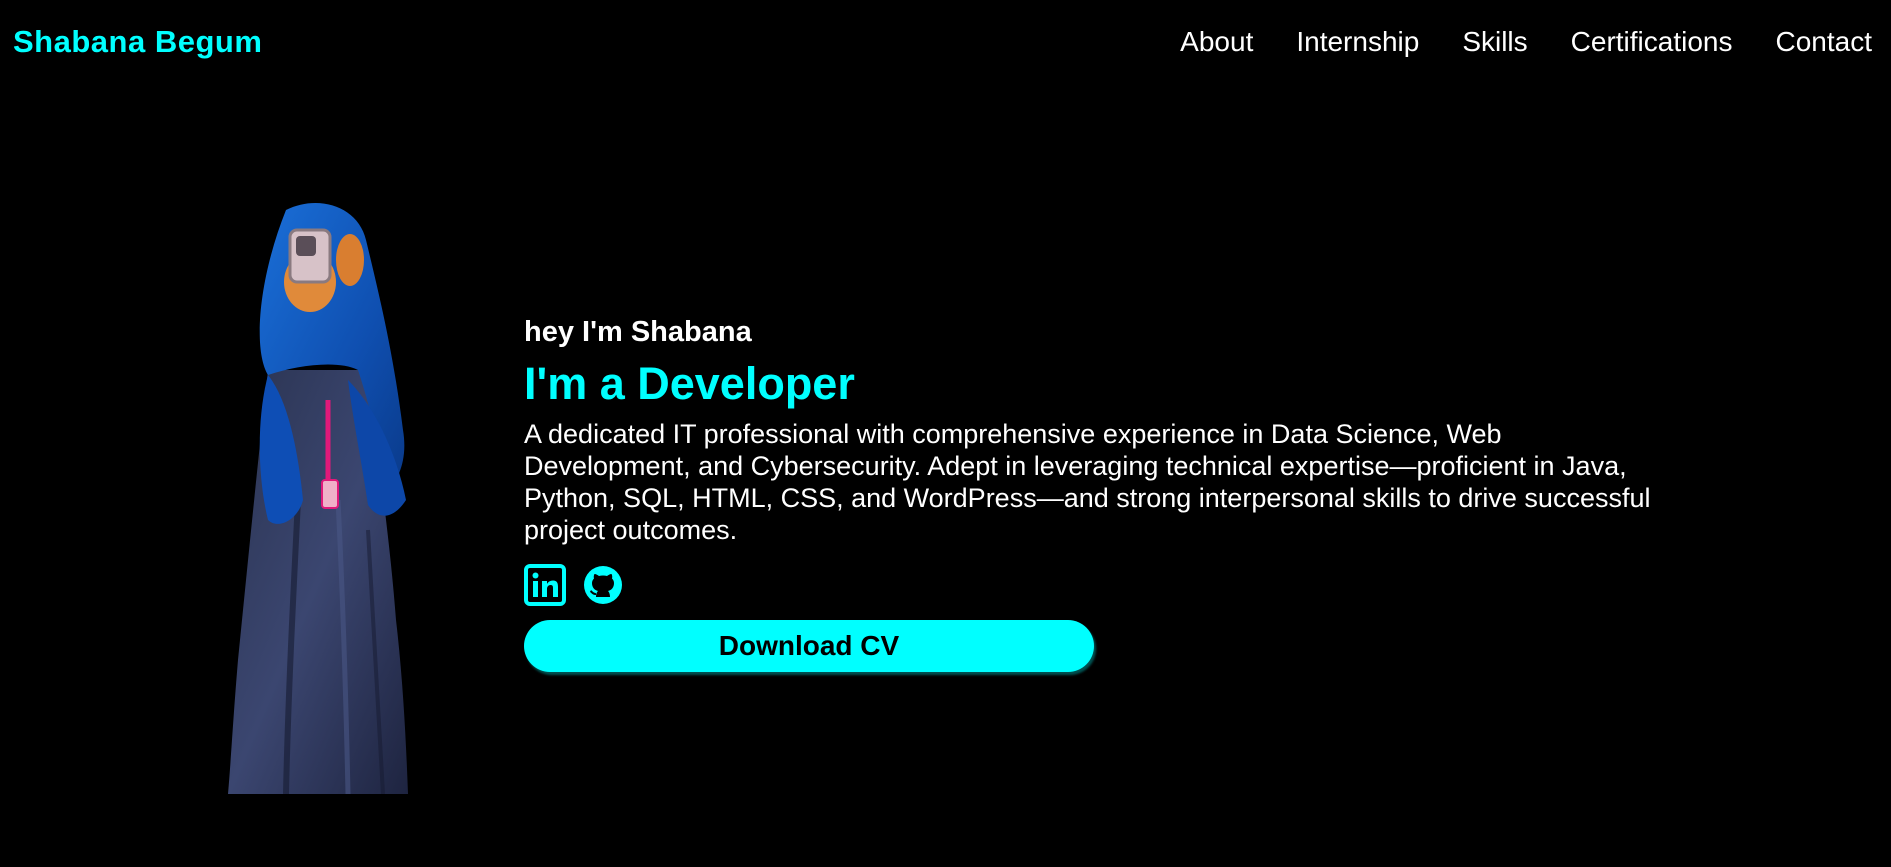 Image resolution: width=1891 pixels, height=867 pixels. Describe the element at coordinates (1494, 42) in the screenshot. I see `nav-skills: Skills` at that location.